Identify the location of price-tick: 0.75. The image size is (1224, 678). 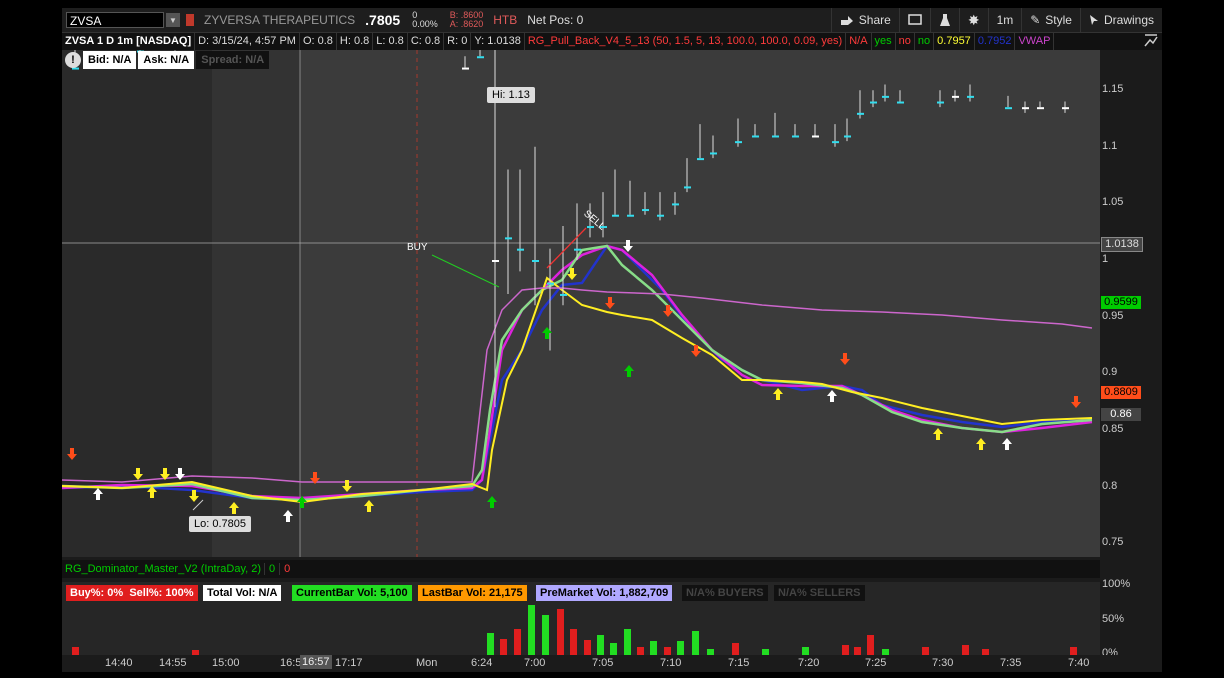
(1113, 542).